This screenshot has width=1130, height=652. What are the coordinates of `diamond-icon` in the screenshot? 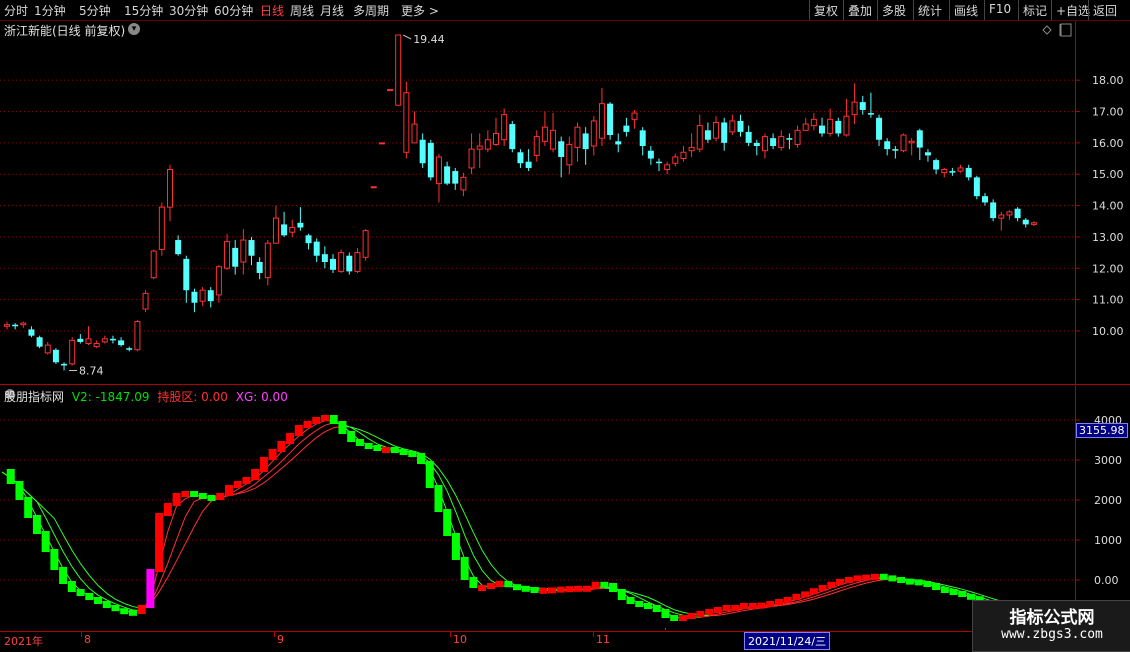 It's located at (1047, 30).